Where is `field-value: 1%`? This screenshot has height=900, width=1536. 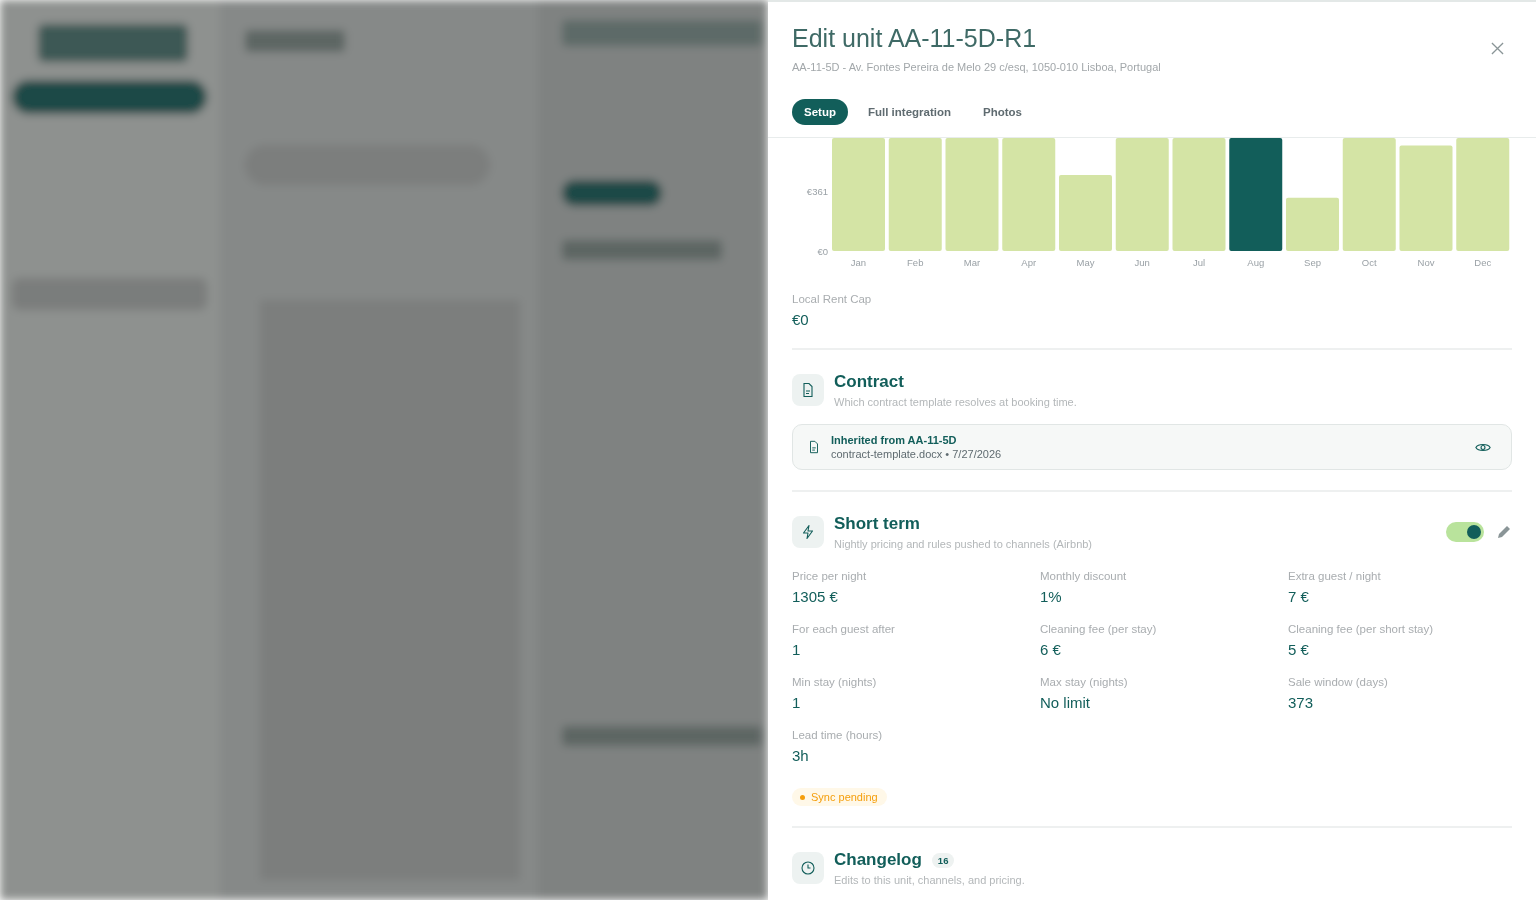
field-value: 1% is located at coordinates (1051, 596).